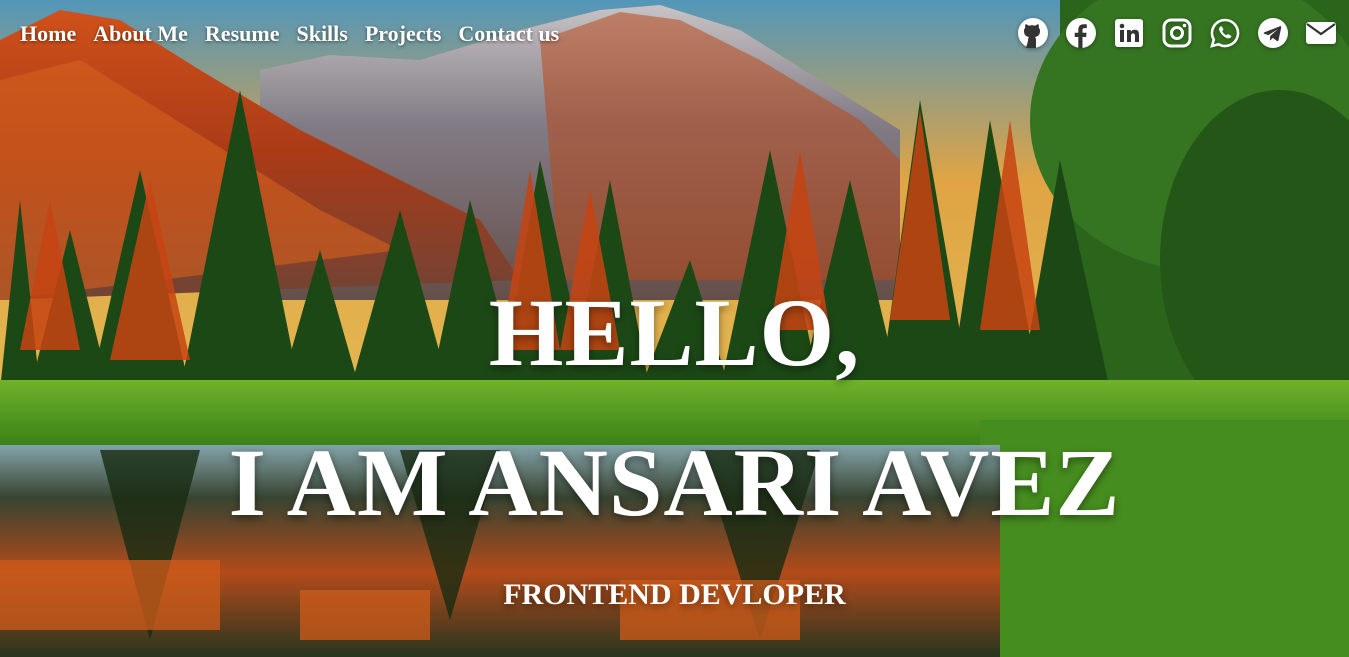 This screenshot has height=657, width=1349. I want to click on nav-home-link: Home, so click(48, 34).